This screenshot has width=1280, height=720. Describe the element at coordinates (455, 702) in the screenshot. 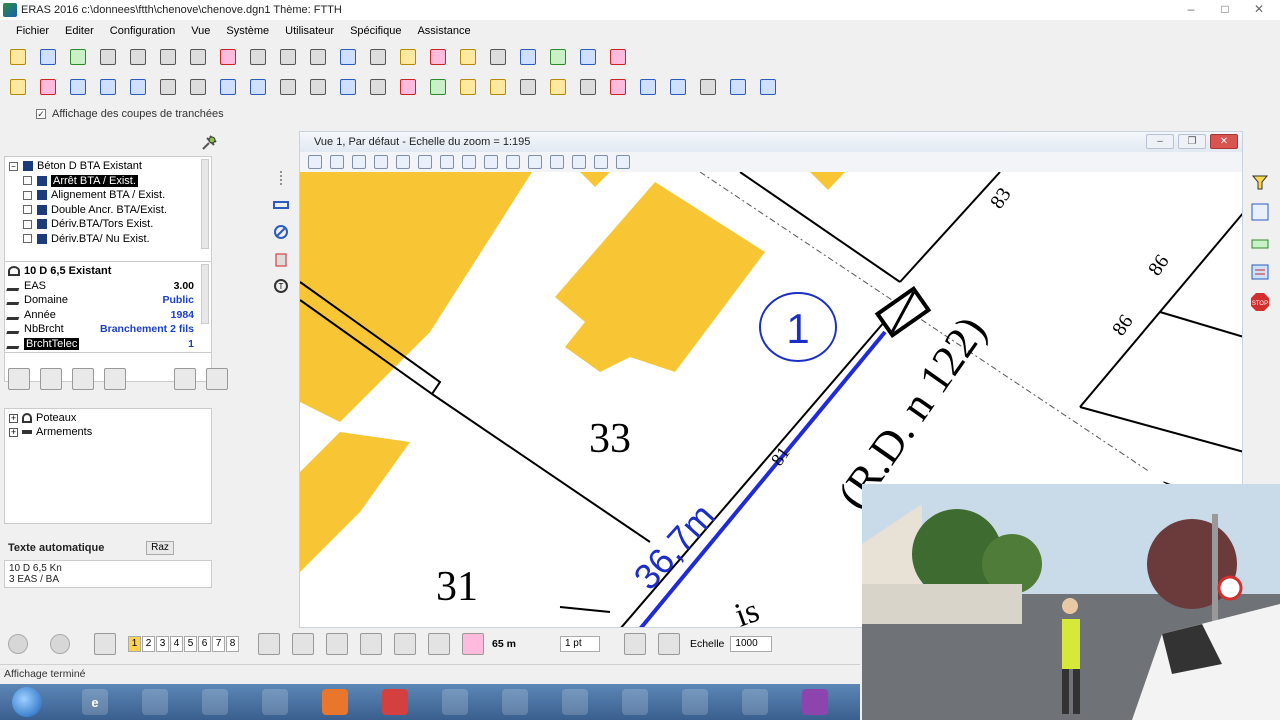

I see `snipping-icon` at that location.